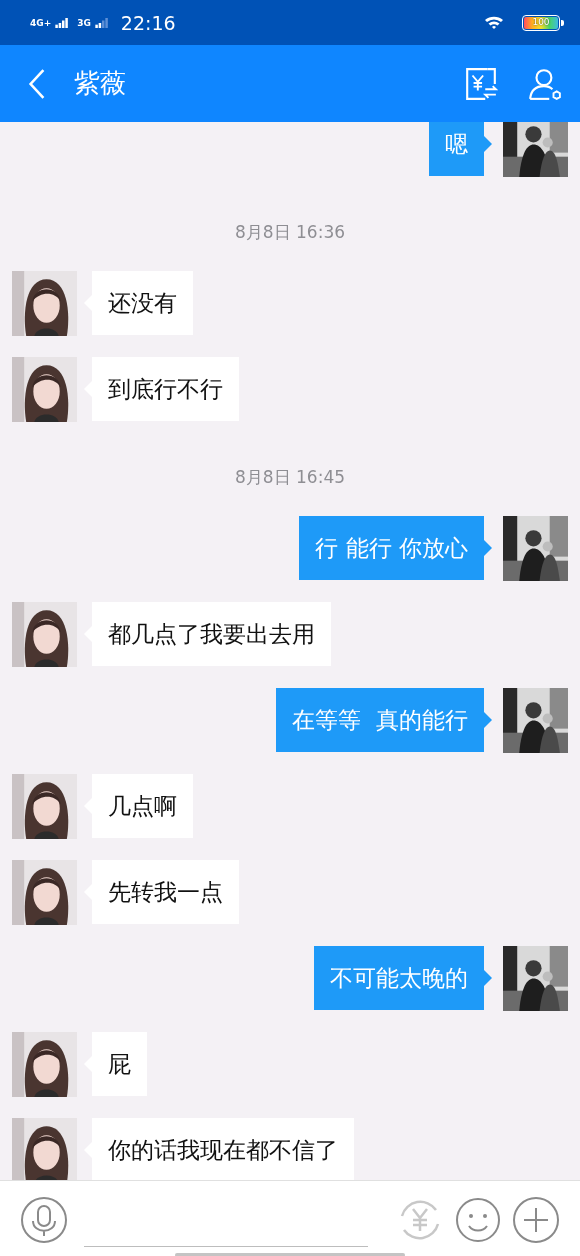 This screenshot has width=580, height=1256. Describe the element at coordinates (138, 303) in the screenshot. I see `message-bubble: 还没有` at that location.